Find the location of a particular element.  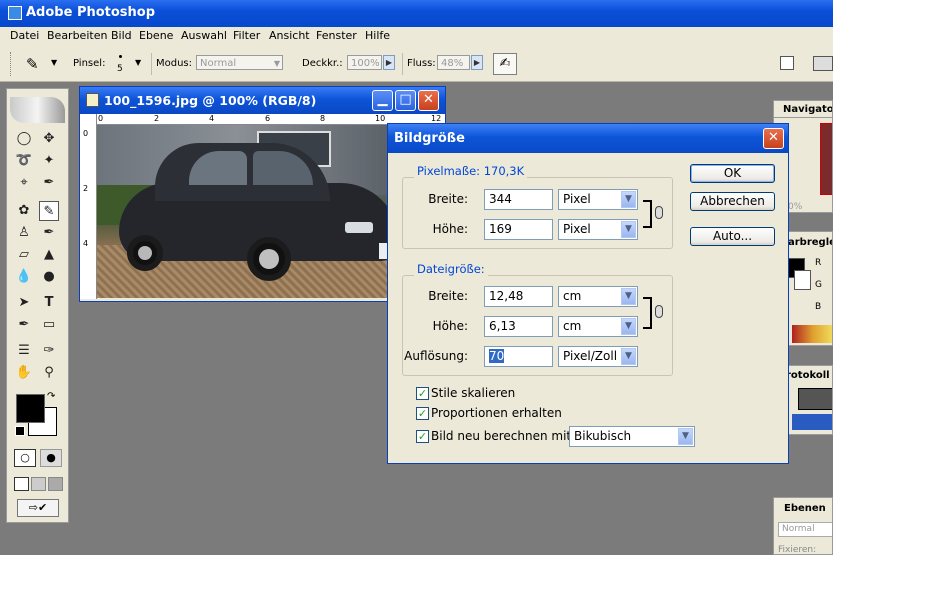

resolution-input: 70 is located at coordinates (518, 356).